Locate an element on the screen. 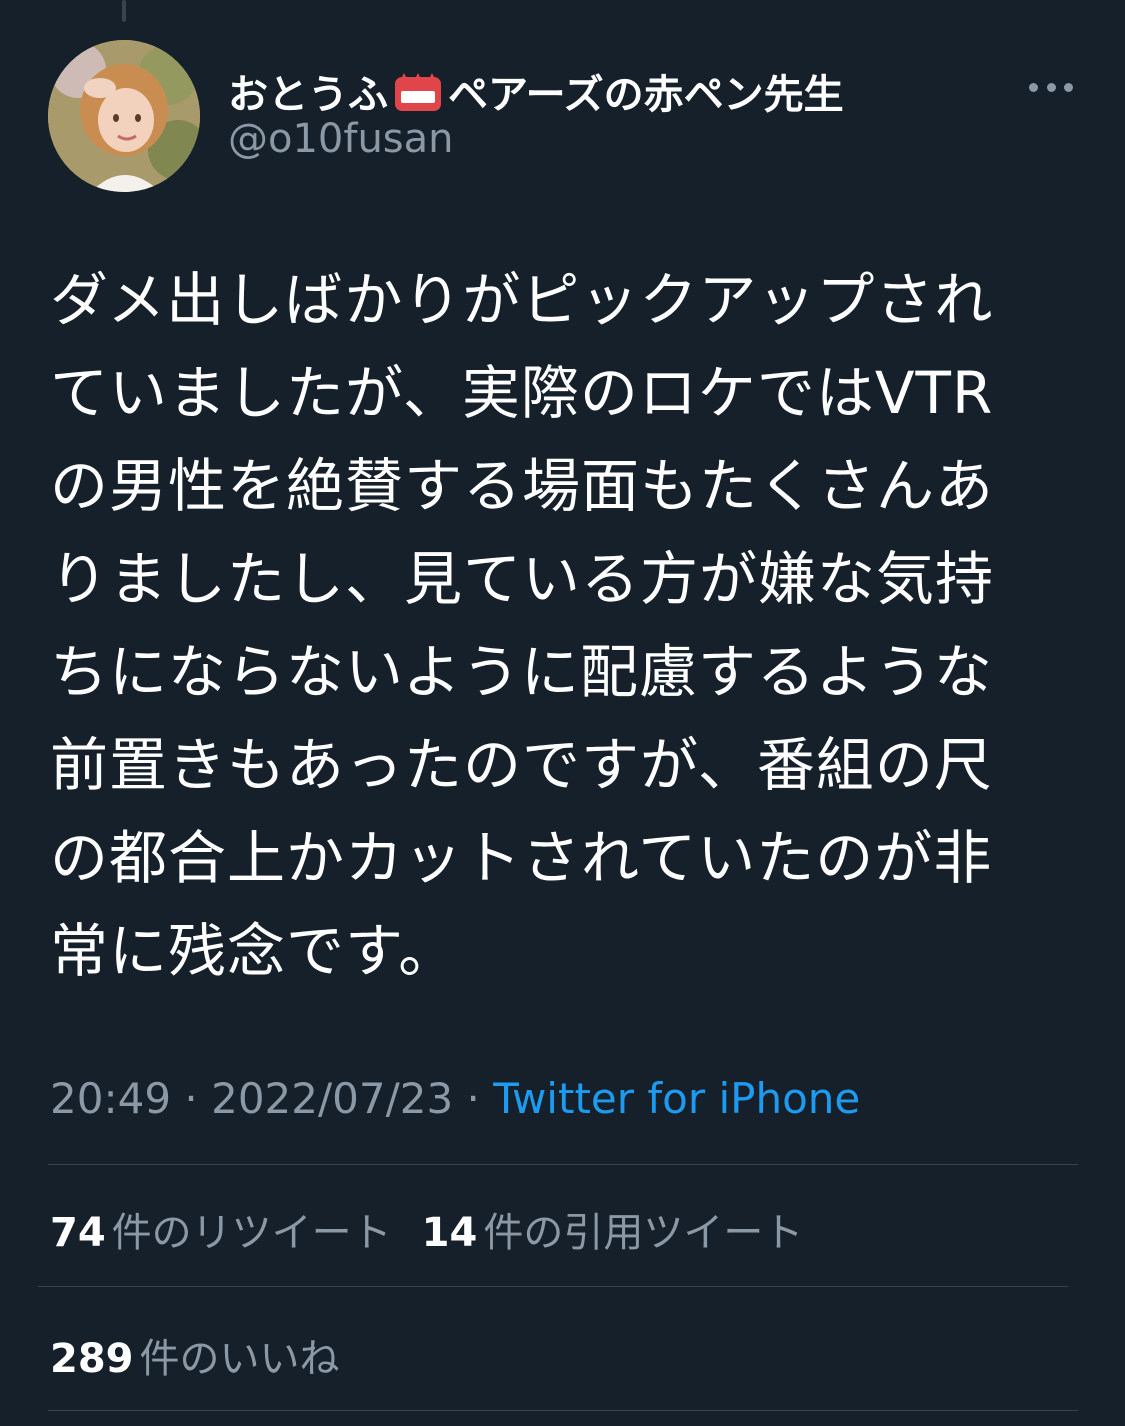 This screenshot has width=1125, height=1426. likes-label: 件のいいね is located at coordinates (239, 1359).